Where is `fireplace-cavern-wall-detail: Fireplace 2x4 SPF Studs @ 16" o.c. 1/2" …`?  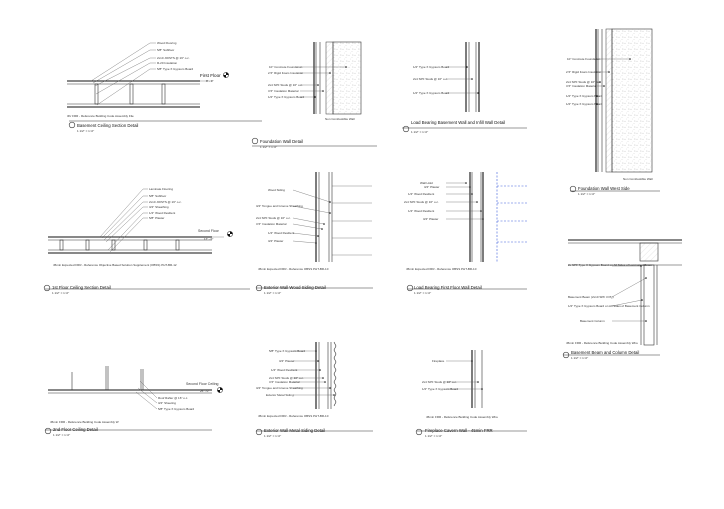
fireplace-cavern-wall-detail: Fireplace 2x4 SPF Studs @ 16" o.c. 1/2" … is located at coordinates (471, 394).